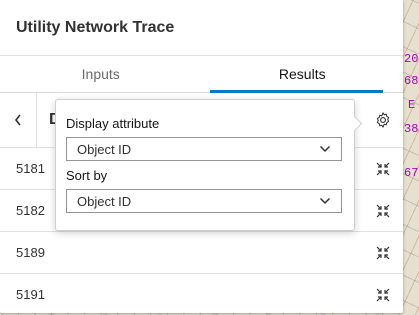 The image size is (419, 315). I want to click on map-label: 68, so click(411, 81).